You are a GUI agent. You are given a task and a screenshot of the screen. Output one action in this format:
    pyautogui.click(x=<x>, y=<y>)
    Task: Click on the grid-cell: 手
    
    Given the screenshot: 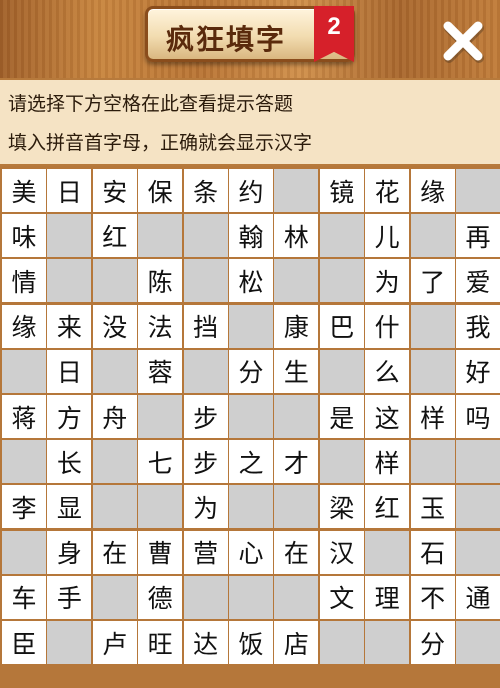 What is the action you would take?
    pyautogui.click(x=69, y=597)
    